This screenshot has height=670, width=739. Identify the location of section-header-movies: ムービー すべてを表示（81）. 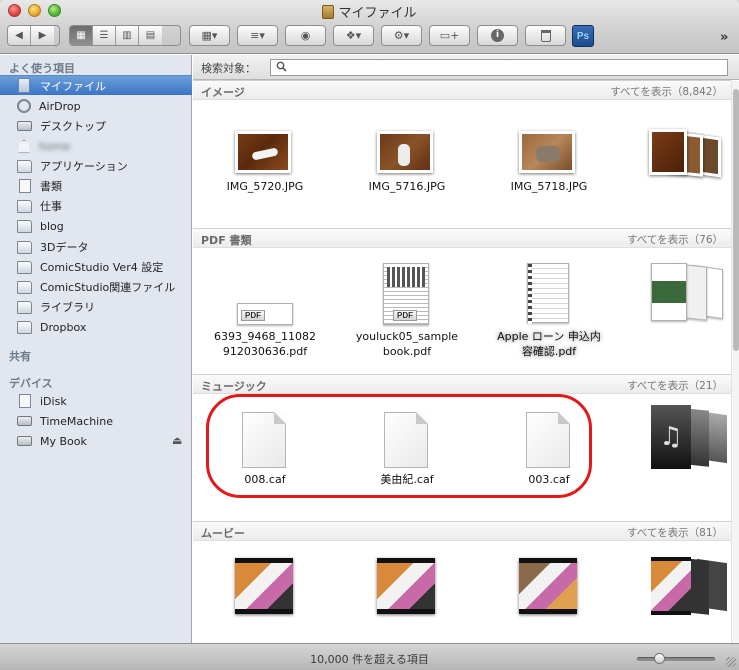
(462, 531).